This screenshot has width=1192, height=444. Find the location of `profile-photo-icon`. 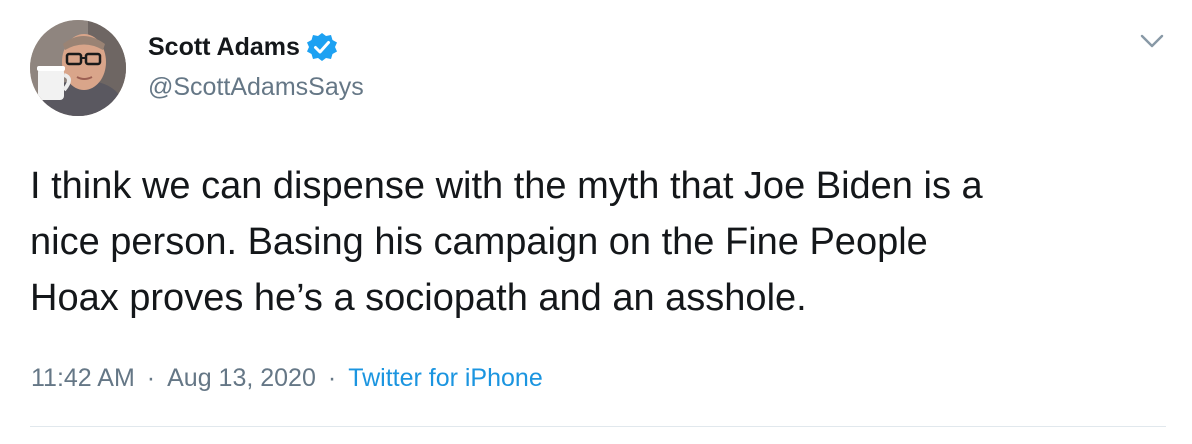

profile-photo-icon is located at coordinates (78, 68).